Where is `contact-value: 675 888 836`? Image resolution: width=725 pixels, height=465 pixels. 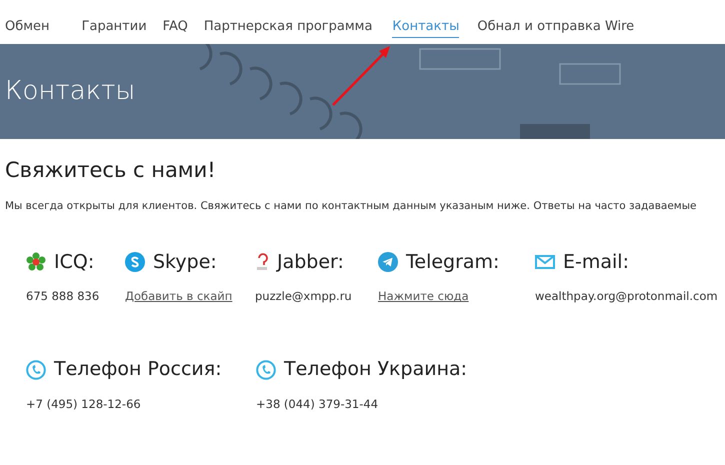 contact-value: 675 888 836 is located at coordinates (63, 297).